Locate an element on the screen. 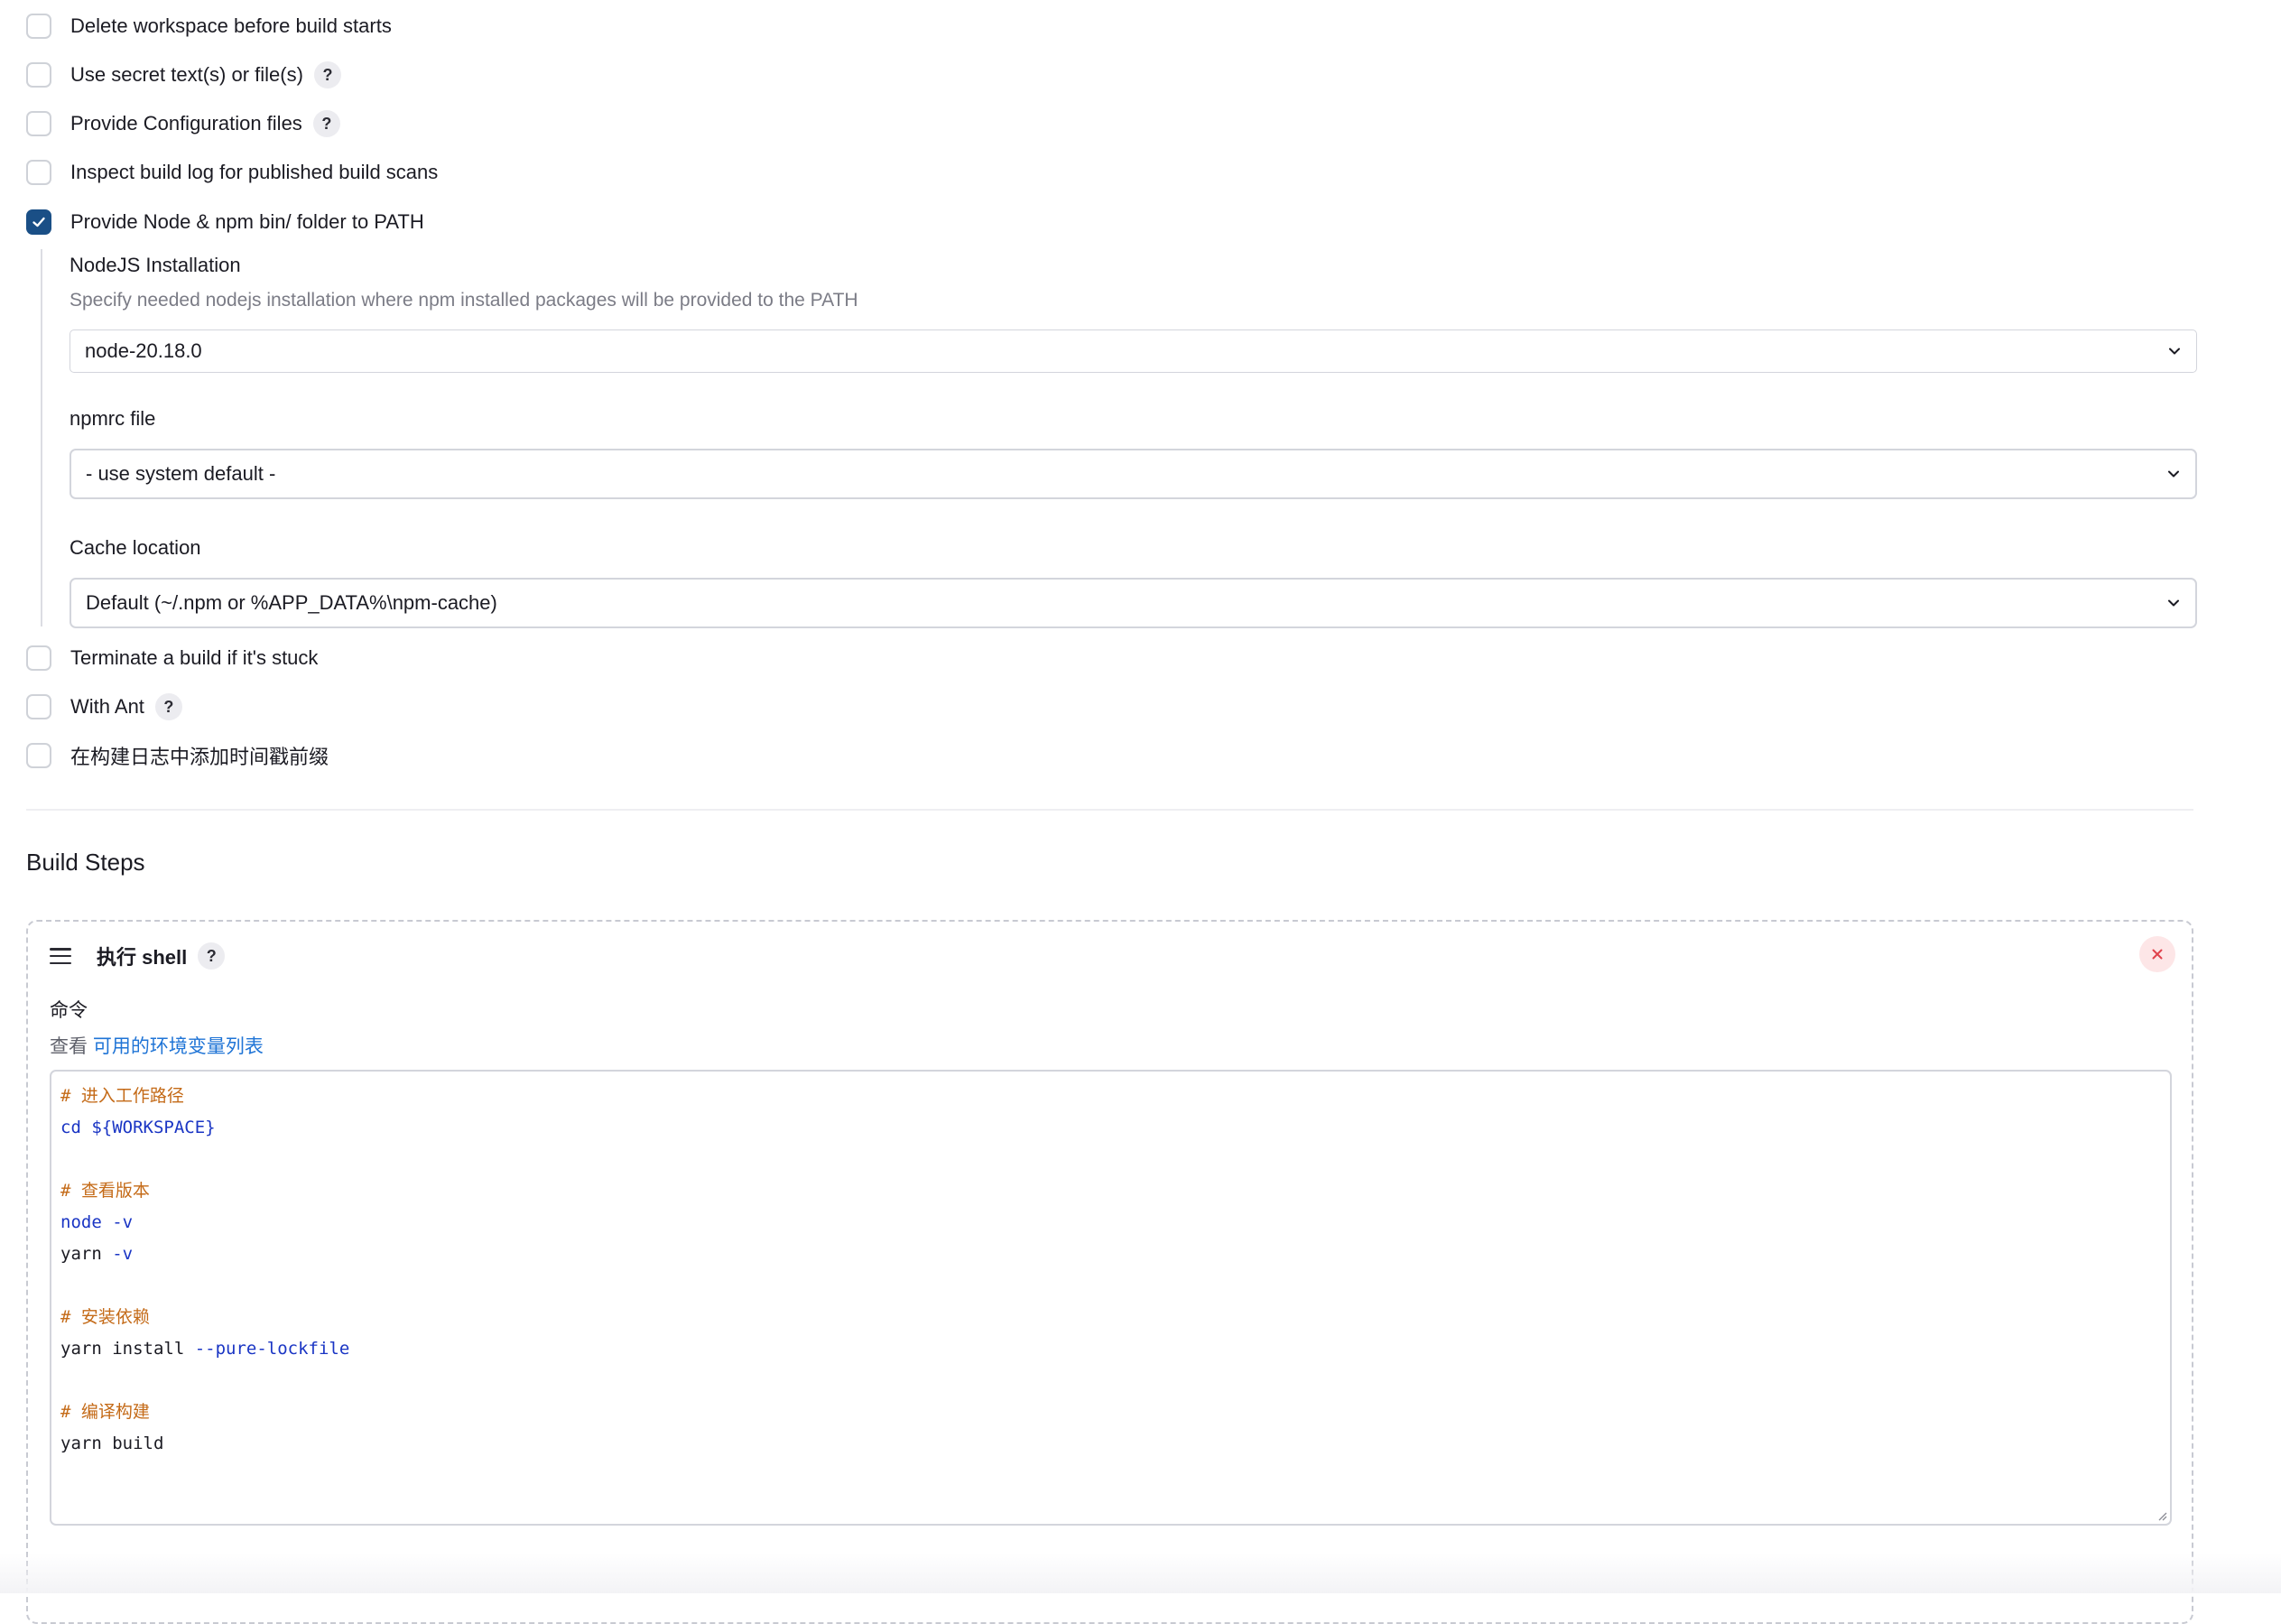 Image resolution: width=2281 pixels, height=1624 pixels. build-steps-heading: Build Steps is located at coordinates (85, 863).